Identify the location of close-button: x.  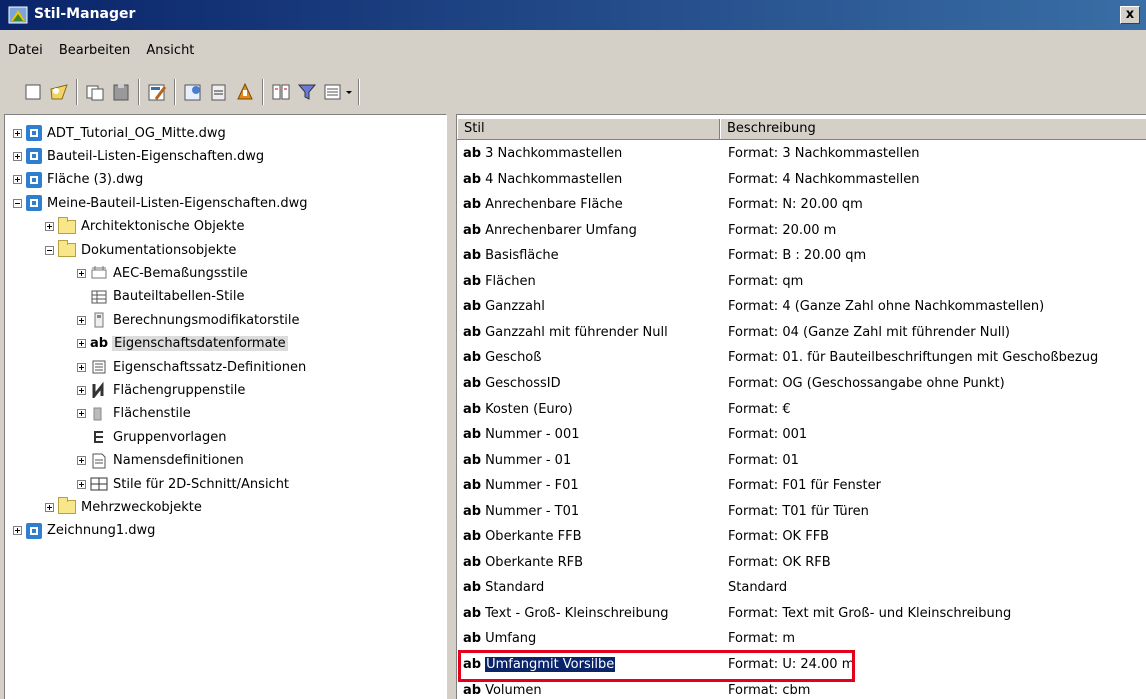
(1130, 15).